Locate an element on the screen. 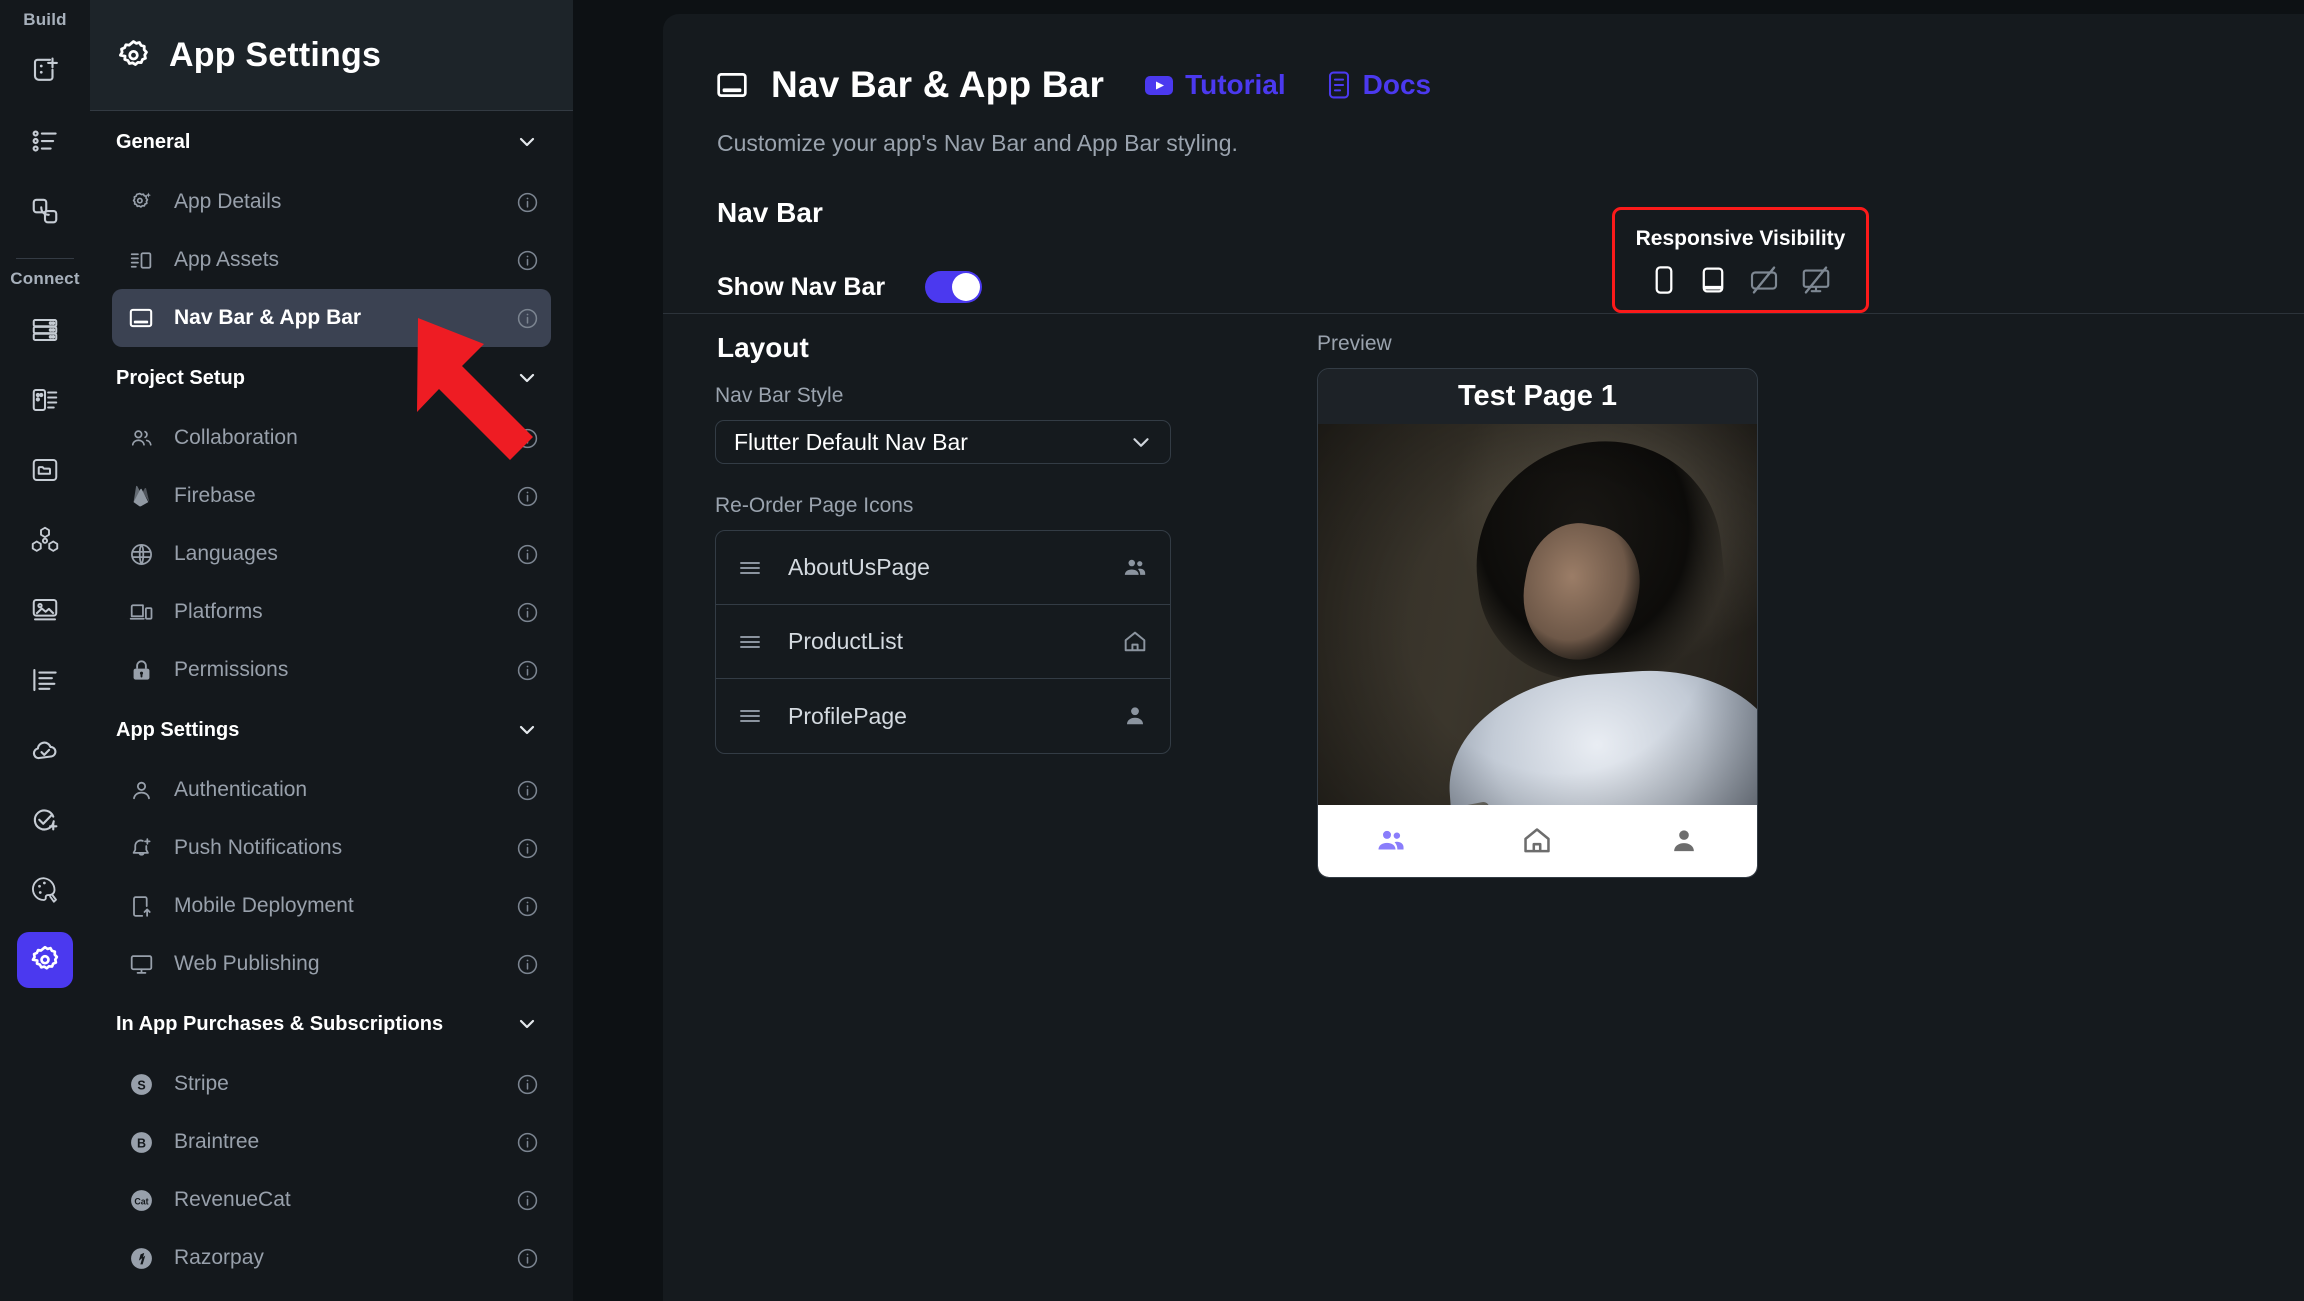  sidebar-item-revenuecat: Cat RevenueCat is located at coordinates (331, 1200).